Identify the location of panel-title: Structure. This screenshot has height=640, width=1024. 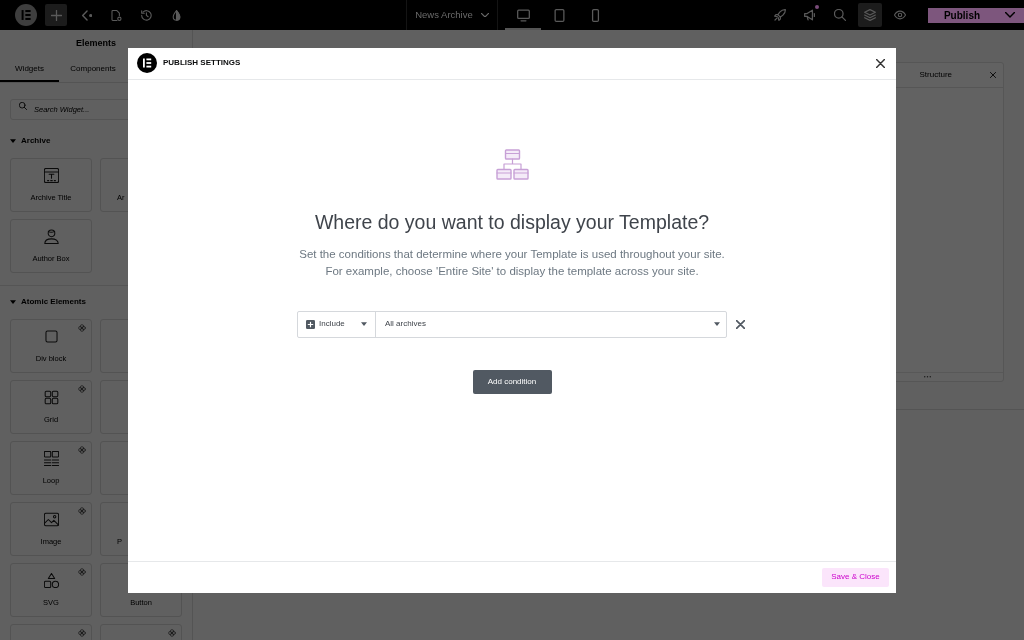
(935, 75).